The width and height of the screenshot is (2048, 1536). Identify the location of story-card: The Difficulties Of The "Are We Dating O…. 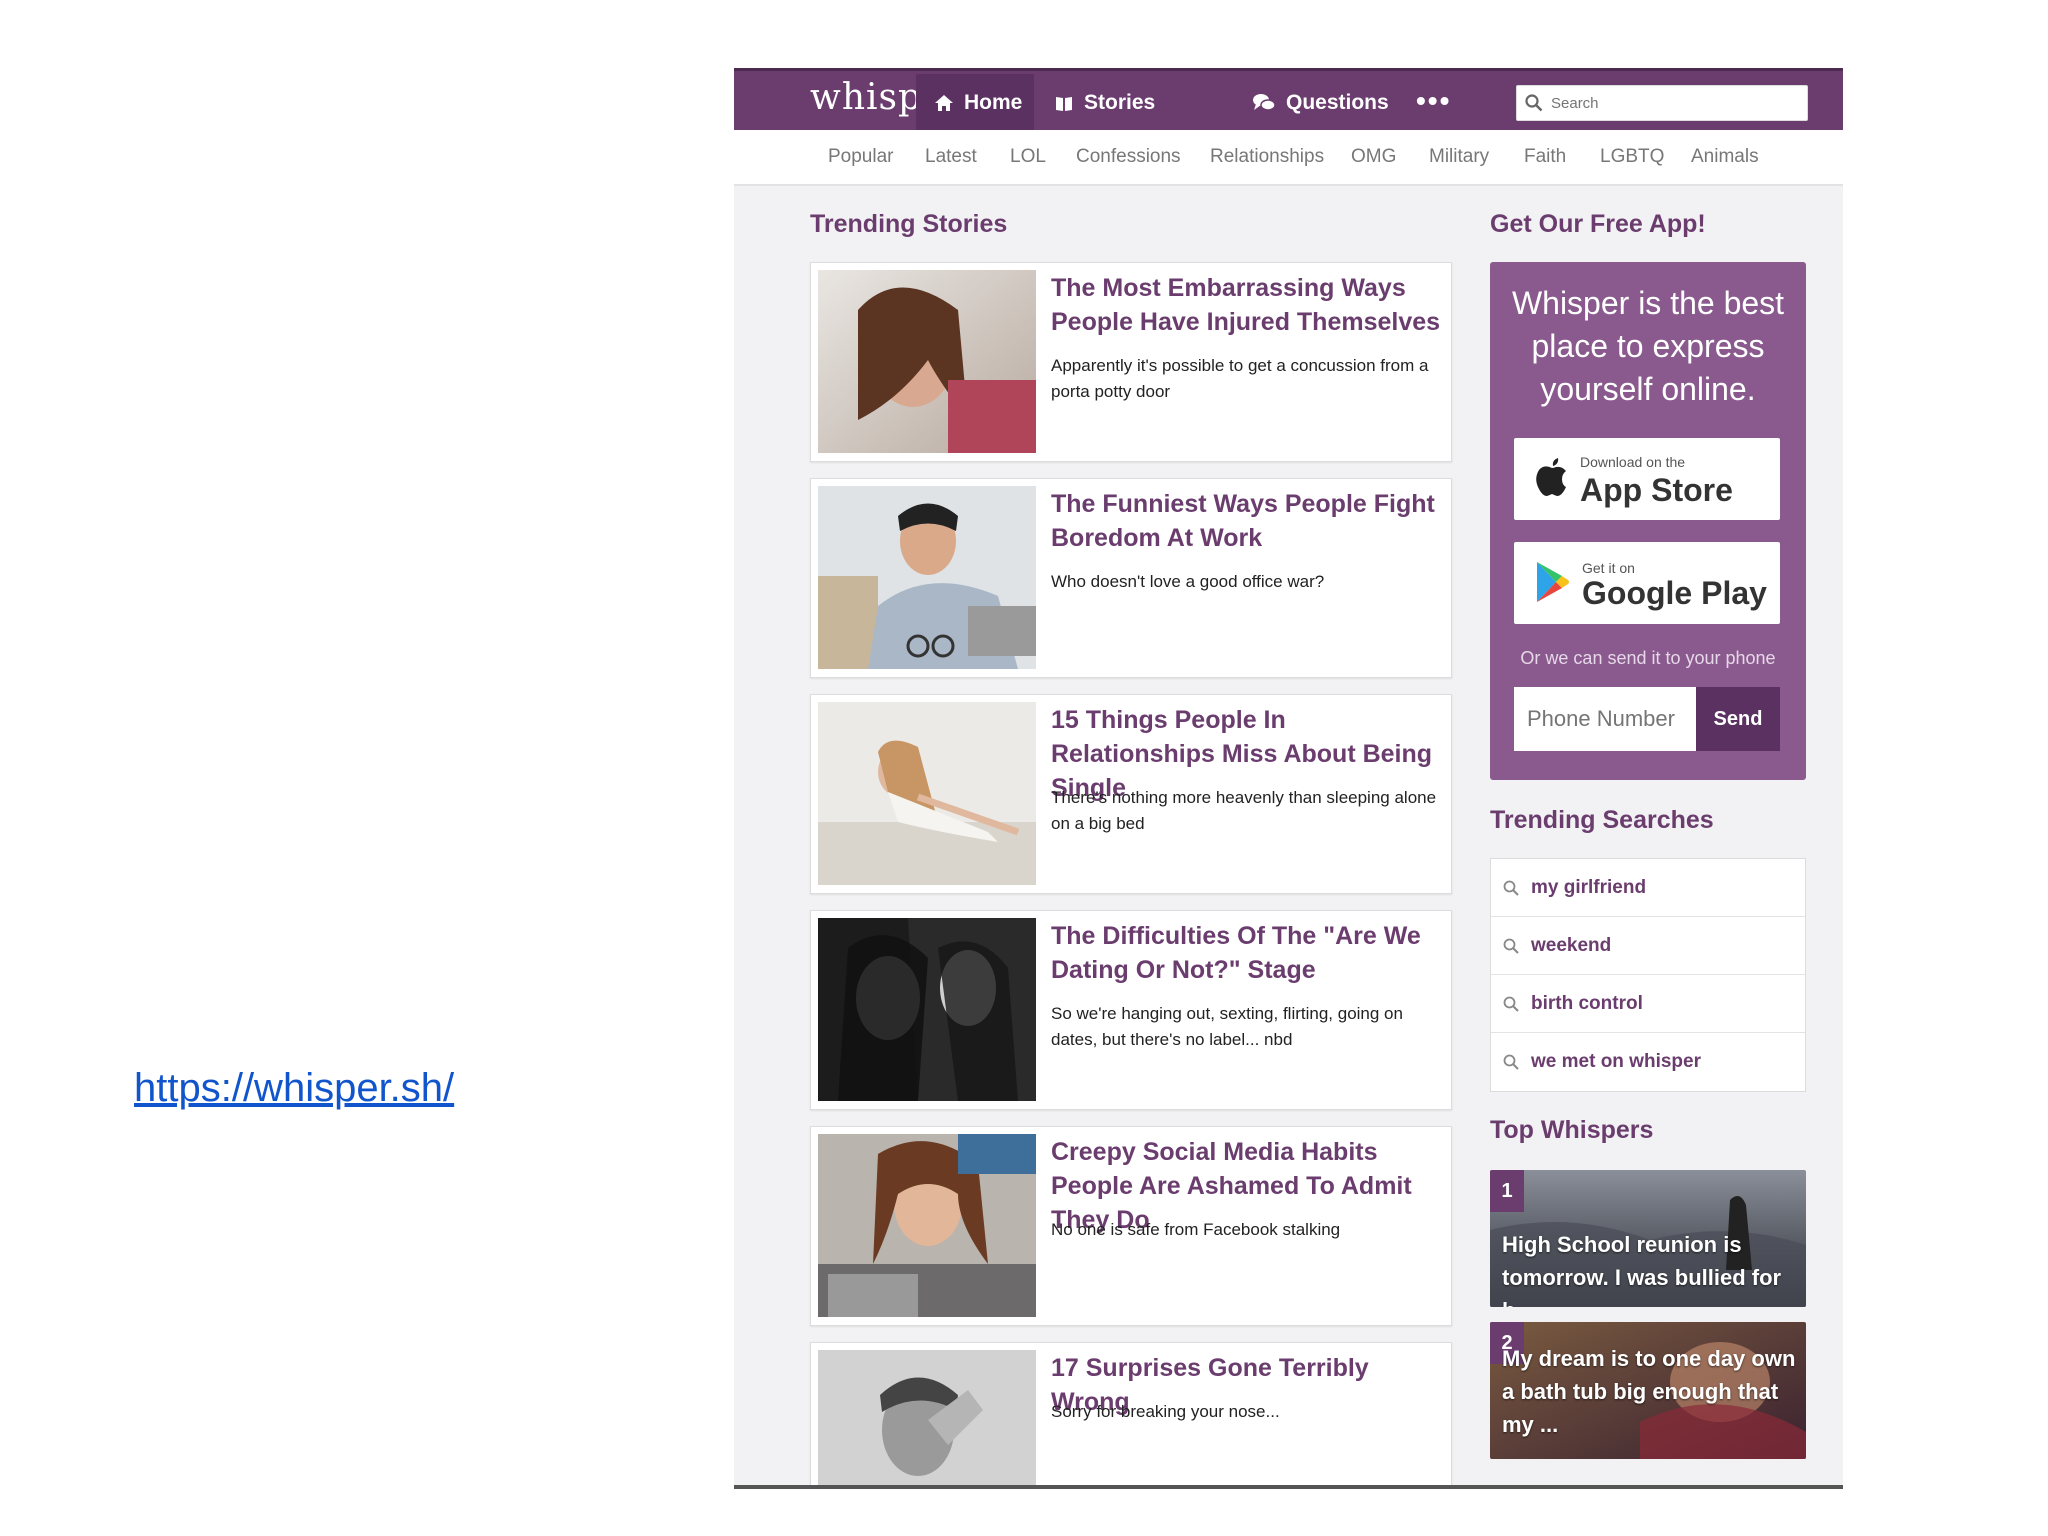
(1131, 1010).